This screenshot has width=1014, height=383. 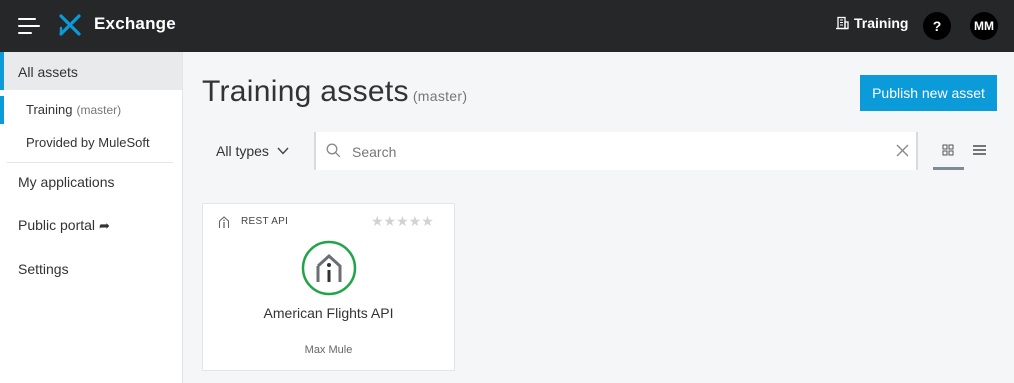 I want to click on page-title: Training assets (master), so click(x=334, y=92).